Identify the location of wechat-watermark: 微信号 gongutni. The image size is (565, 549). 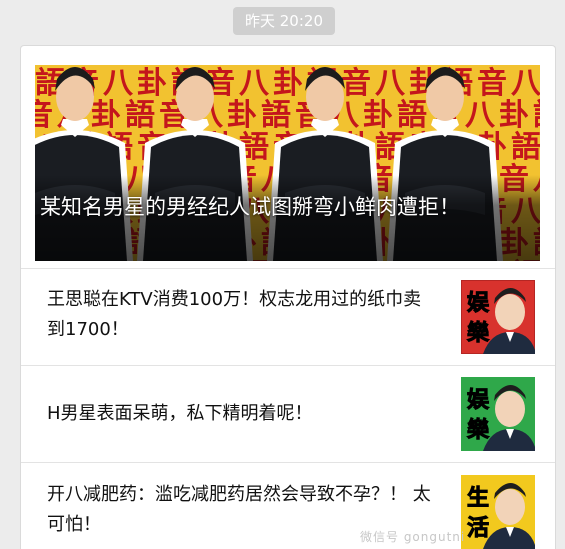
(413, 537).